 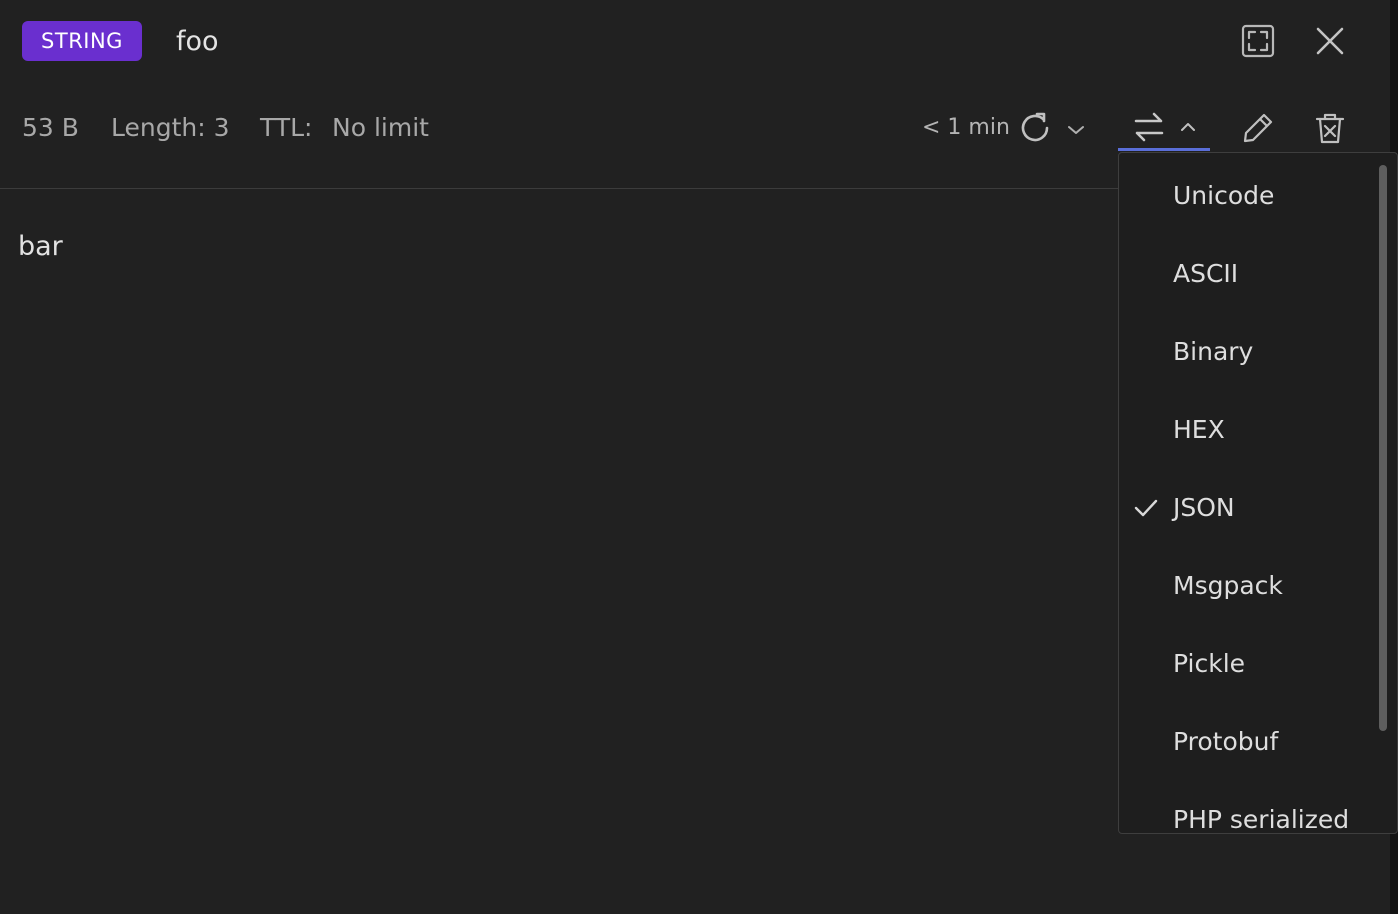 I want to click on refresh-button, so click(x=1035, y=128).